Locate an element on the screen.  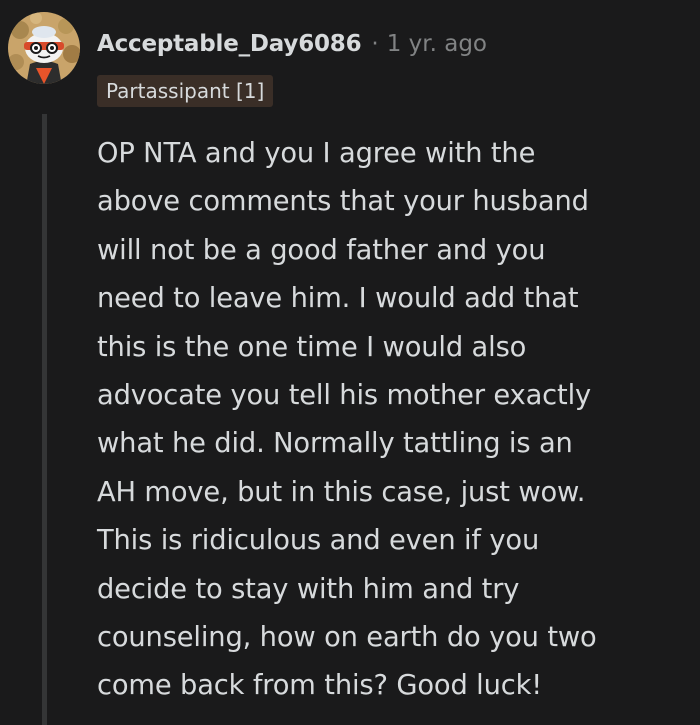
user-flair: Partassipant [1] is located at coordinates (185, 91).